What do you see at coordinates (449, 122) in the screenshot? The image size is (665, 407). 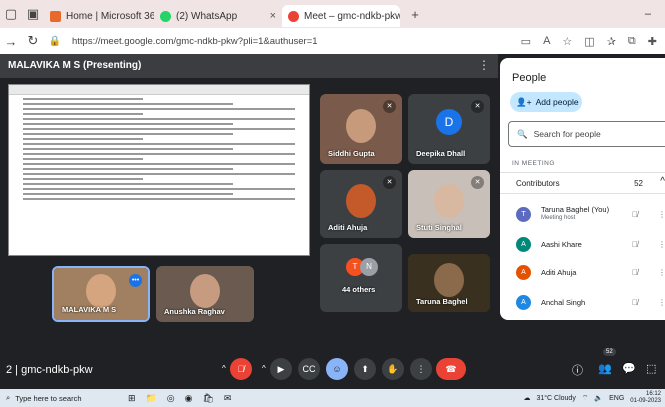 I see `avatar: D` at bounding box center [449, 122].